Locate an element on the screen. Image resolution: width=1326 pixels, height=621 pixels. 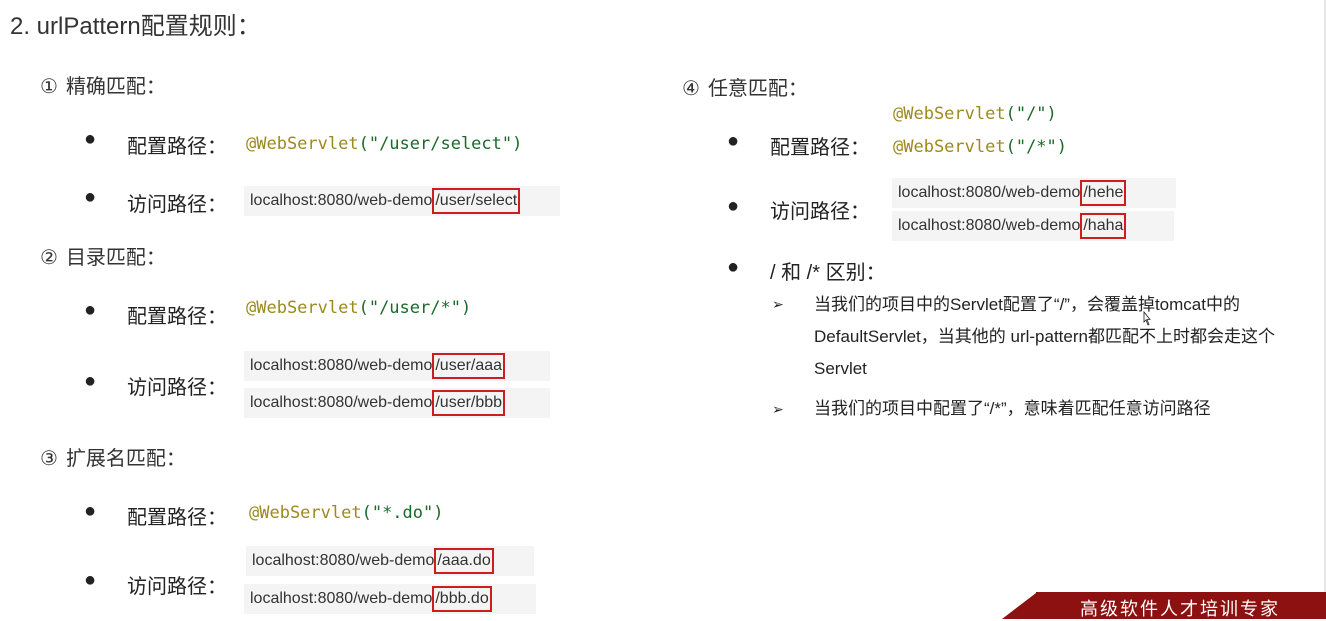
access-url: localhost:8080/web-demo/aaa.do is located at coordinates (390, 561).